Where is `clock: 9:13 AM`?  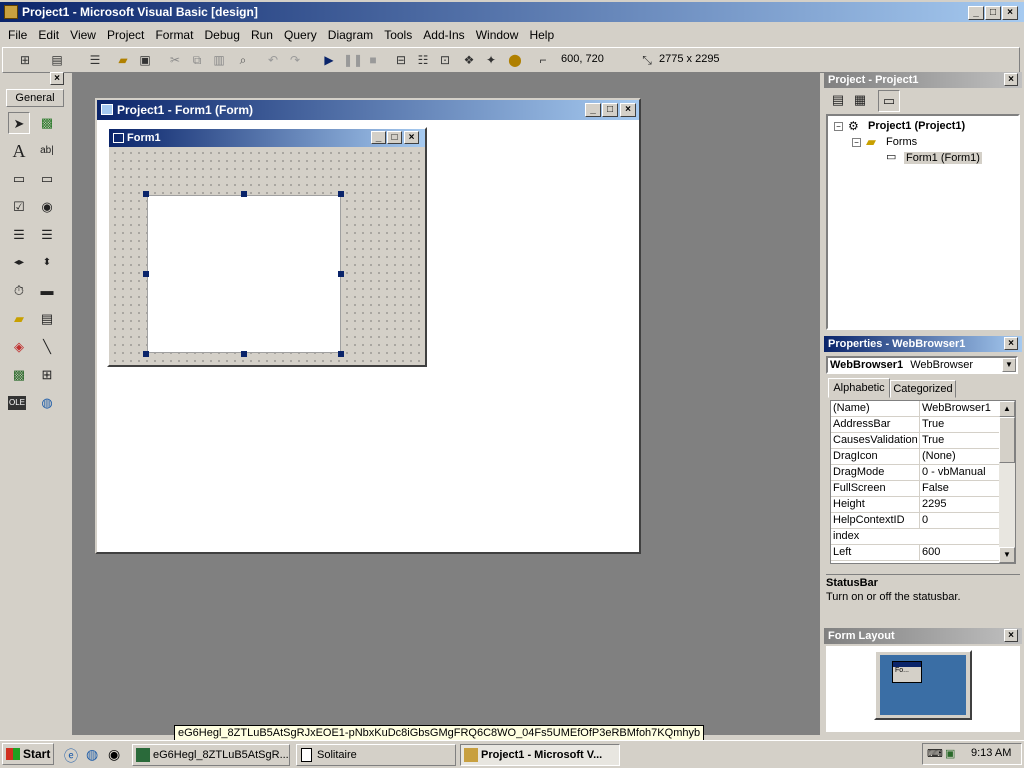
clock: 9:13 AM is located at coordinates (991, 753).